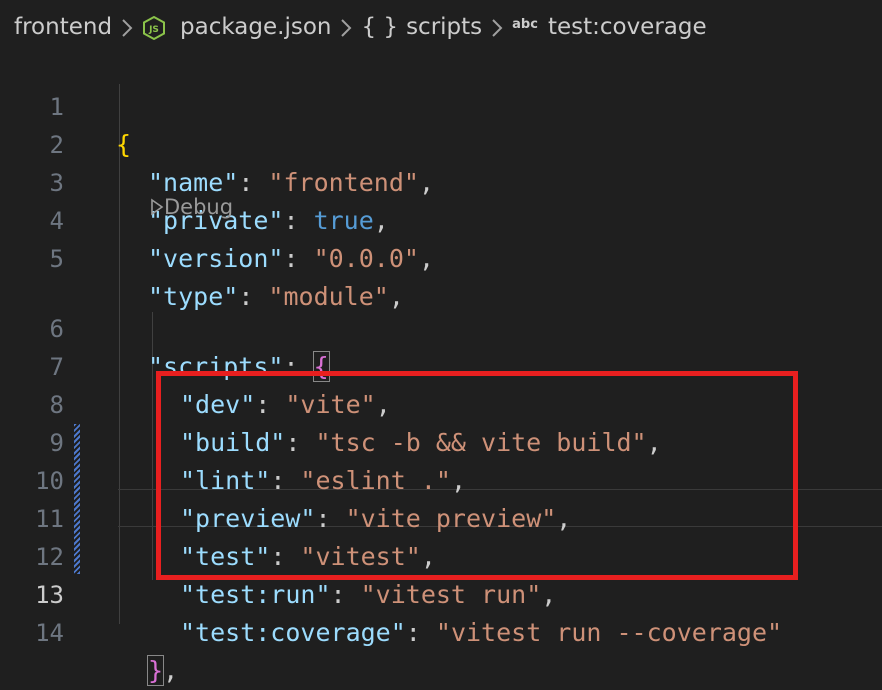 The width and height of the screenshot is (882, 690). What do you see at coordinates (256, 27) in the screenshot?
I see `breadcrumb-file-label: package.json` at bounding box center [256, 27].